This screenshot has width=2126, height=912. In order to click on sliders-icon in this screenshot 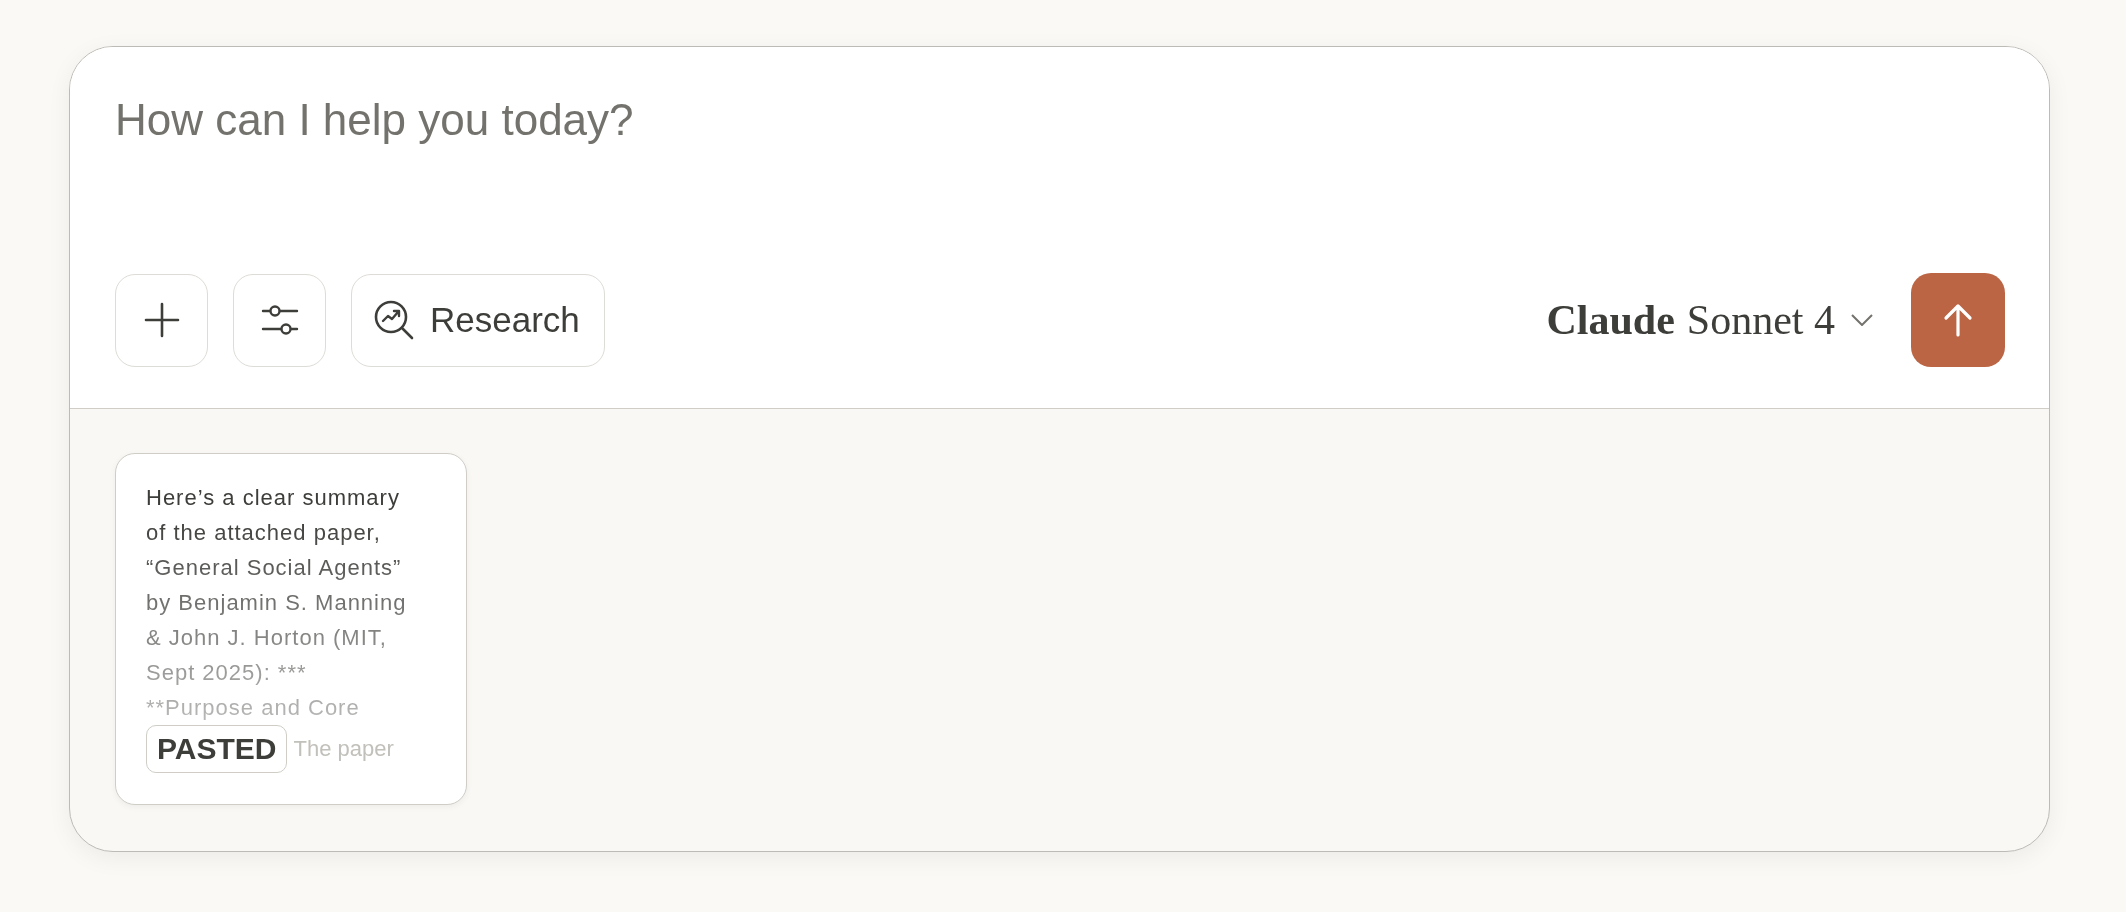, I will do `click(279, 320)`.